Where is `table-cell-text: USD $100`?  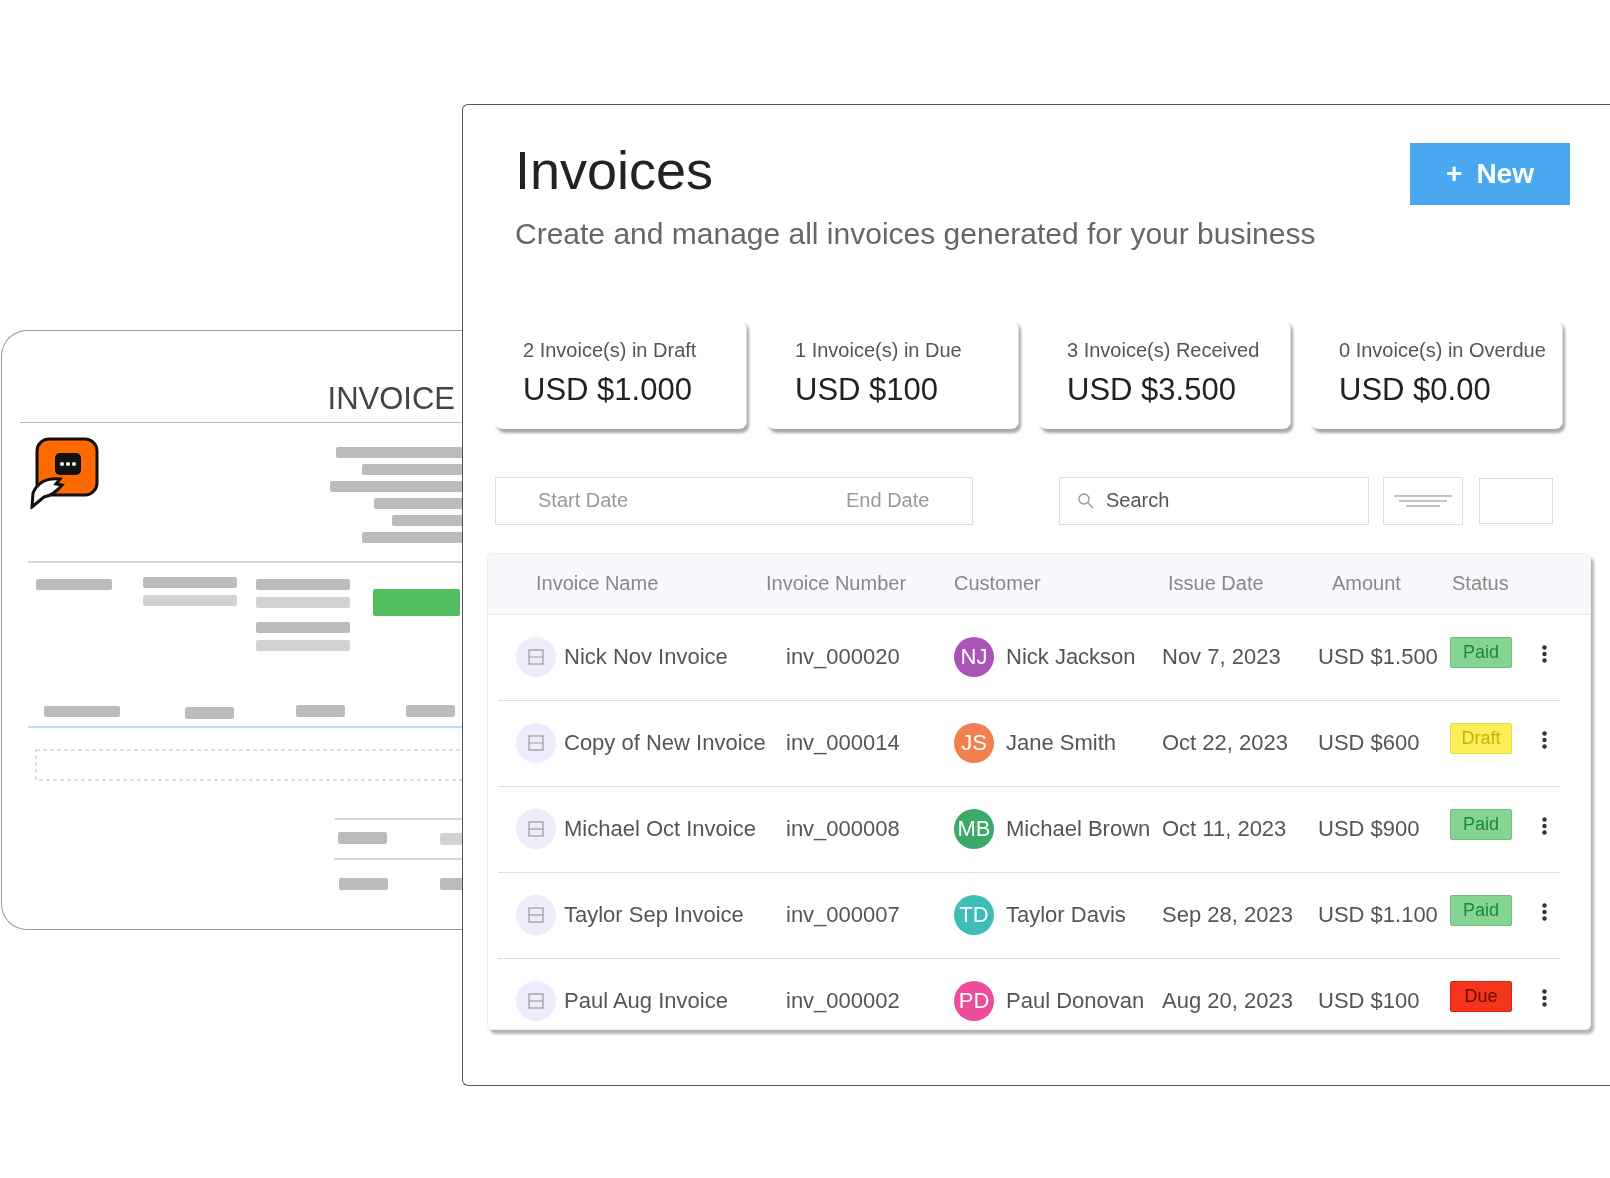
table-cell-text: USD $100 is located at coordinates (1369, 1001).